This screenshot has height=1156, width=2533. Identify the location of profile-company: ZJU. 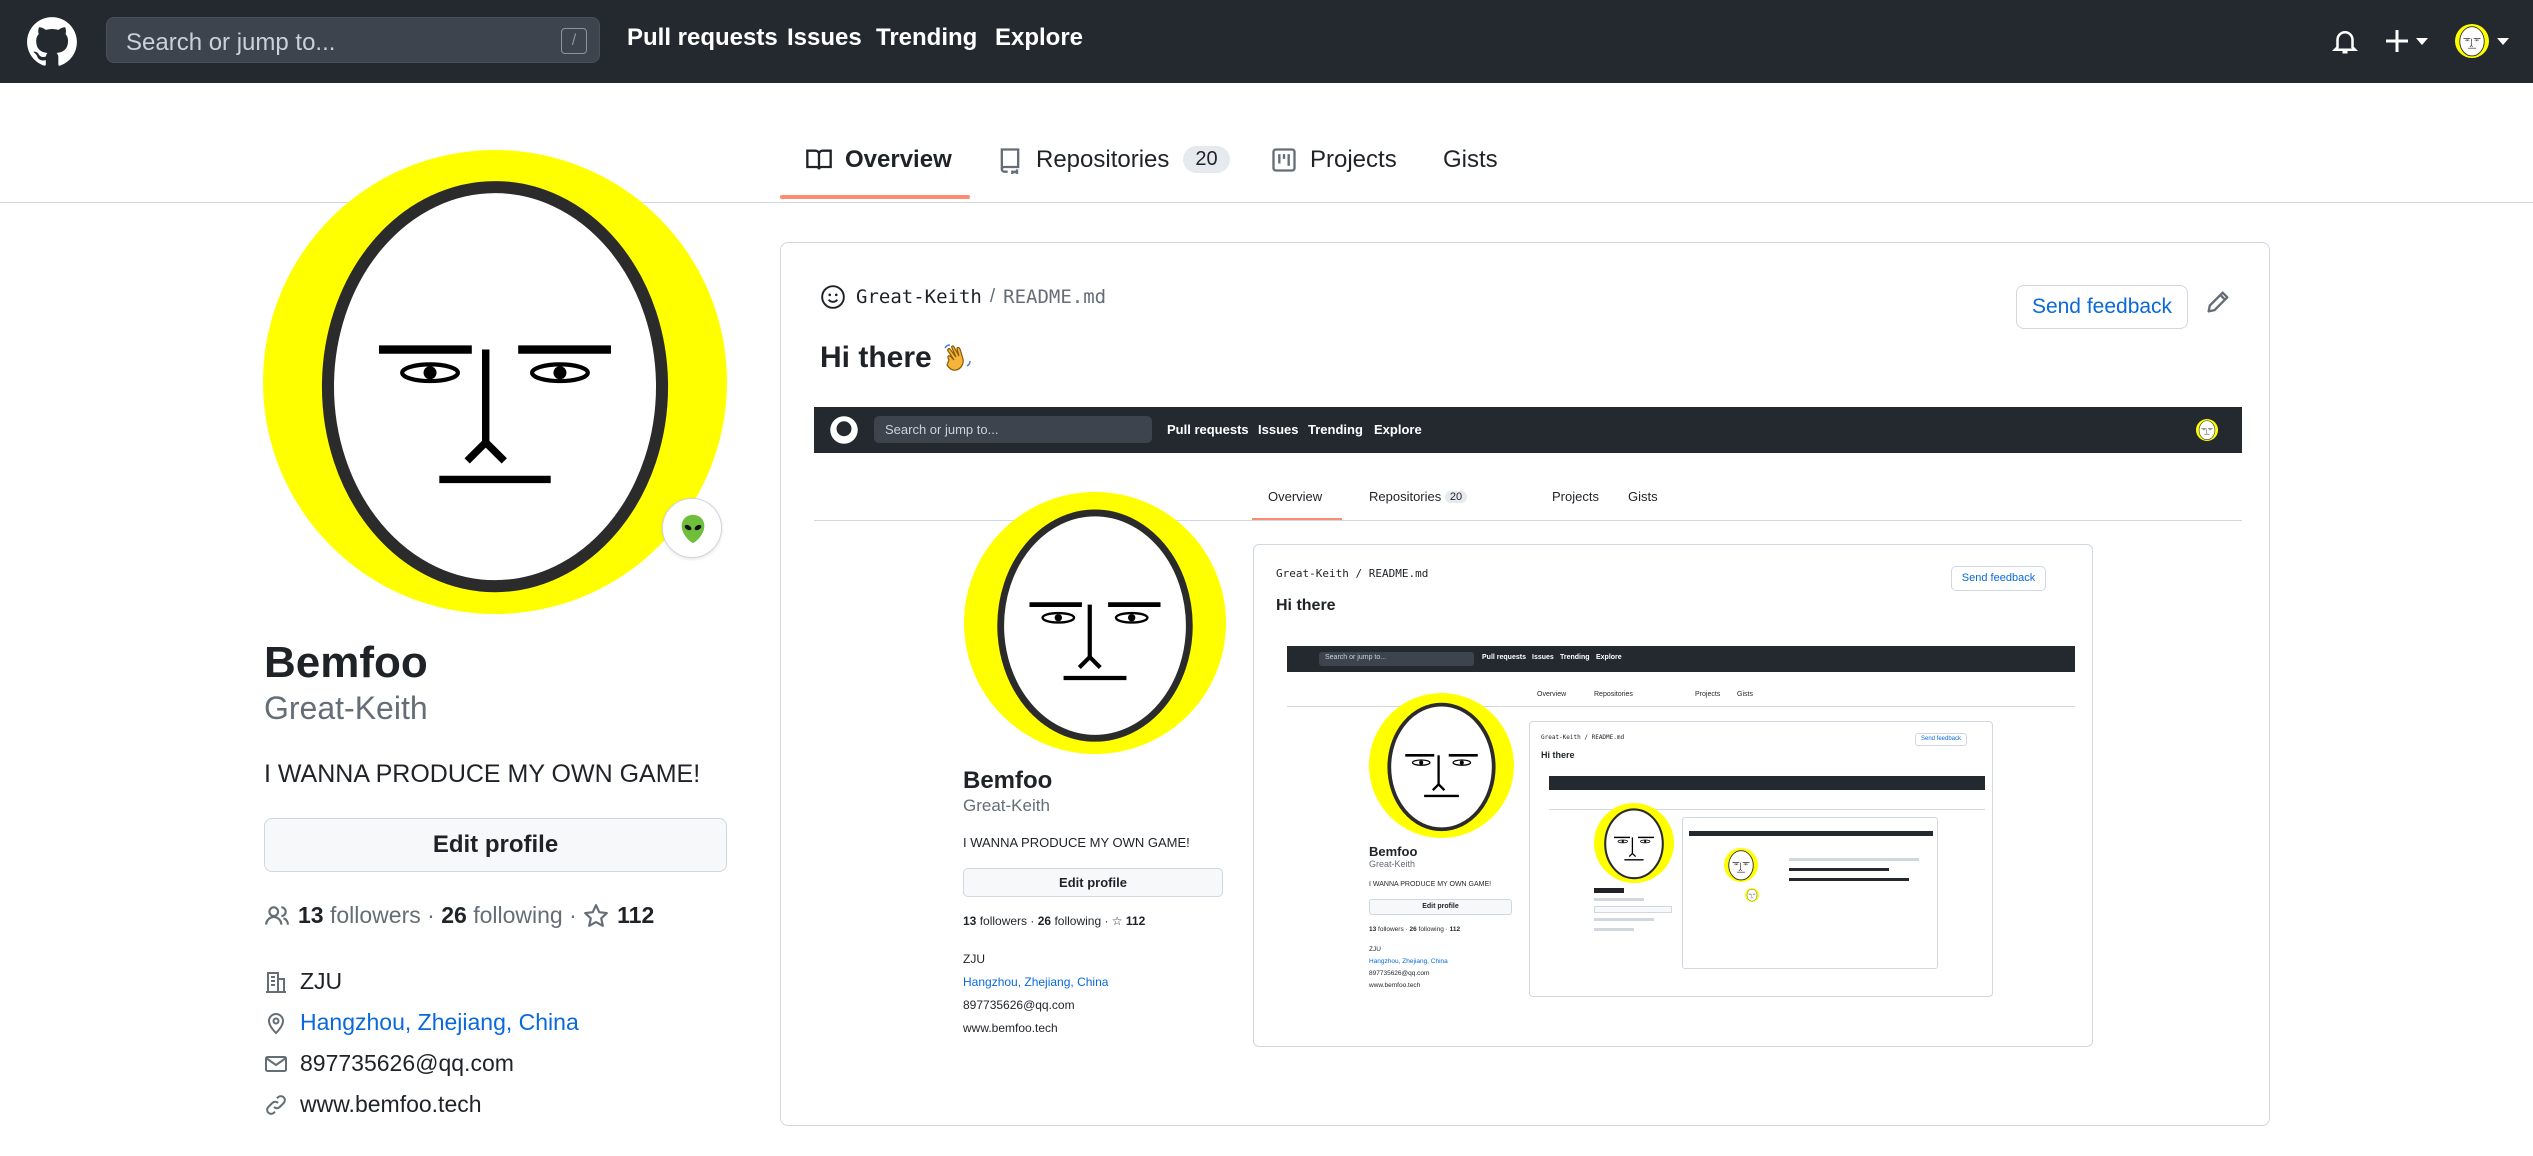
(303, 981).